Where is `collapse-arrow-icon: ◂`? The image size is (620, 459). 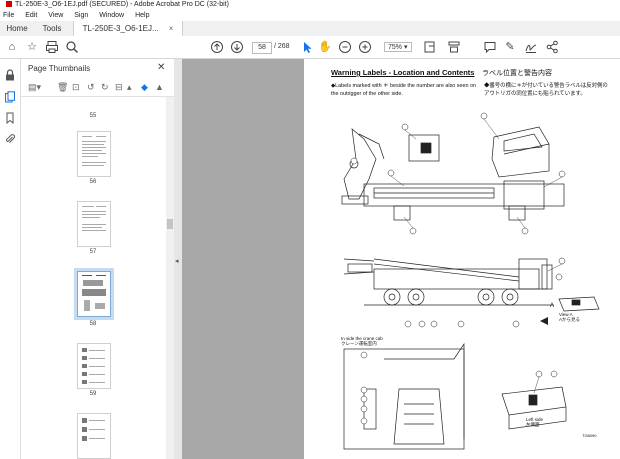
collapse-arrow-icon: ◂ is located at coordinates (177, 261).